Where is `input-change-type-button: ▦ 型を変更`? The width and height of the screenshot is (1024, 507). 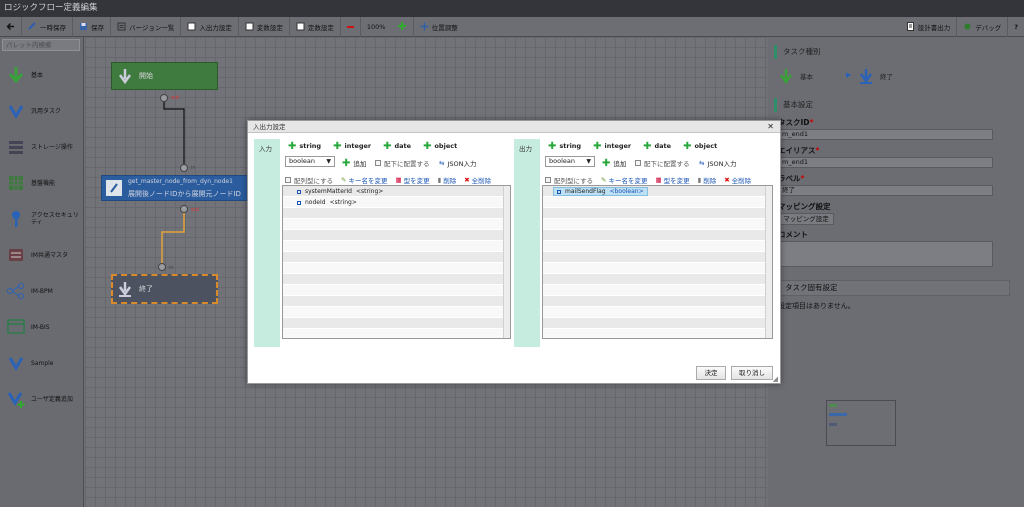 input-change-type-button: ▦ 型を変更 is located at coordinates (412, 180).